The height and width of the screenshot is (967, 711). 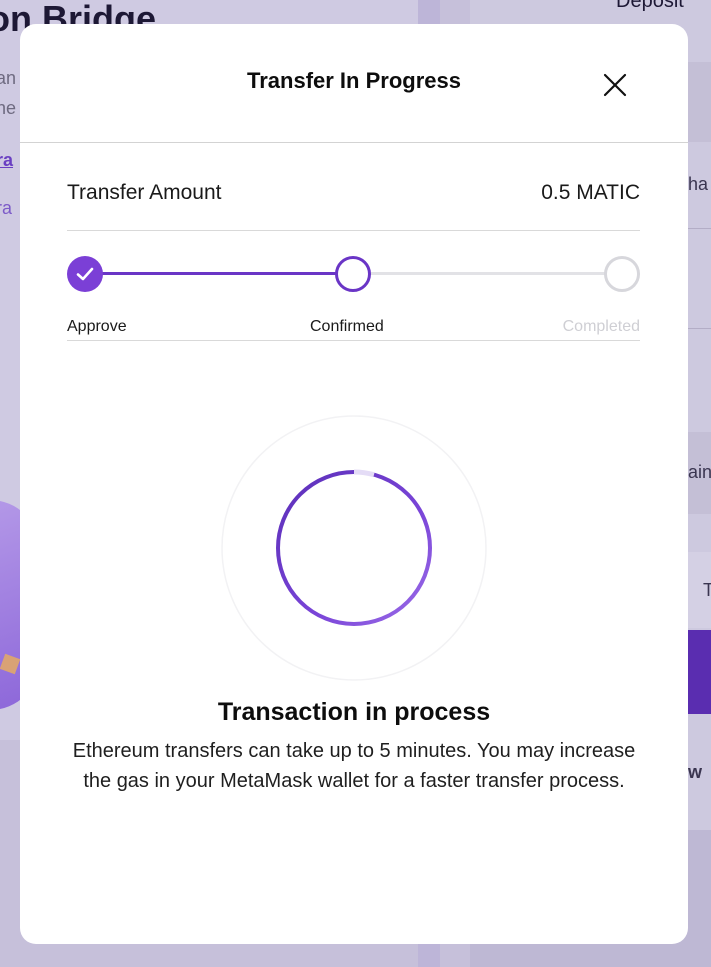 What do you see at coordinates (219, 273) in the screenshot?
I see `stepper-track-complete` at bounding box center [219, 273].